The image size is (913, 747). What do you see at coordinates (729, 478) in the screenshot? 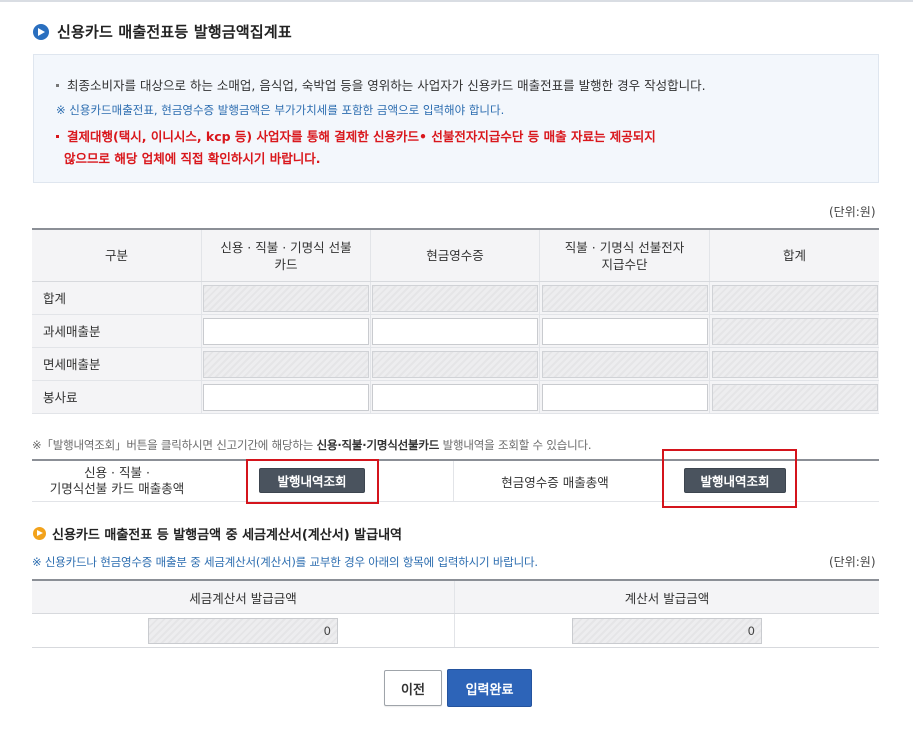
I see `cash-button-highlight` at bounding box center [729, 478].